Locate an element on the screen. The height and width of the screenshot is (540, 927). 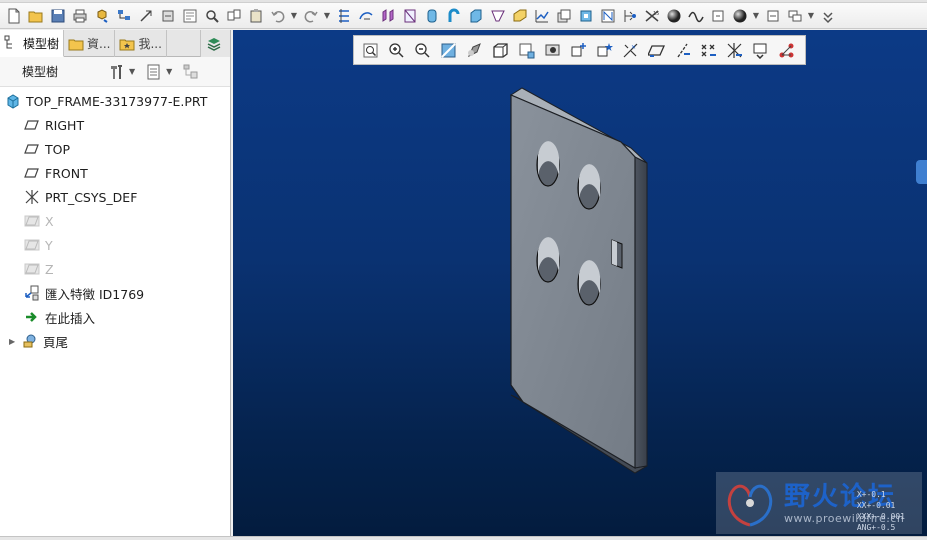
datum-points-icon is located at coordinates (343, 16).